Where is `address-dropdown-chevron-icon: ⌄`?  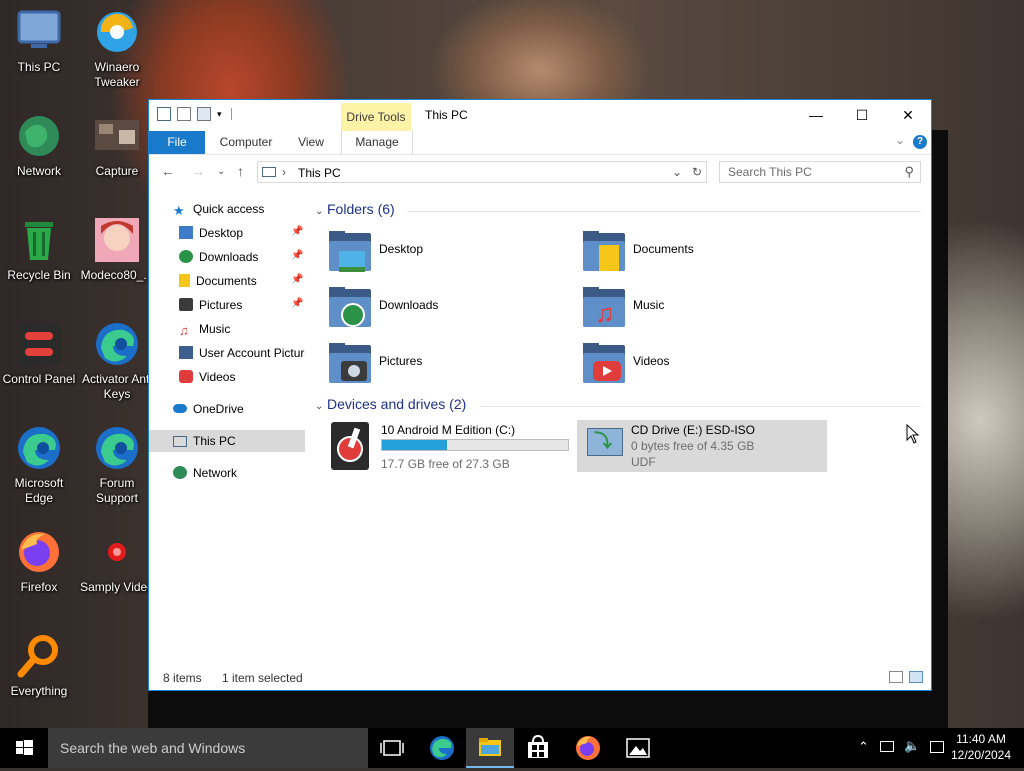 address-dropdown-chevron-icon: ⌄ is located at coordinates (677, 172).